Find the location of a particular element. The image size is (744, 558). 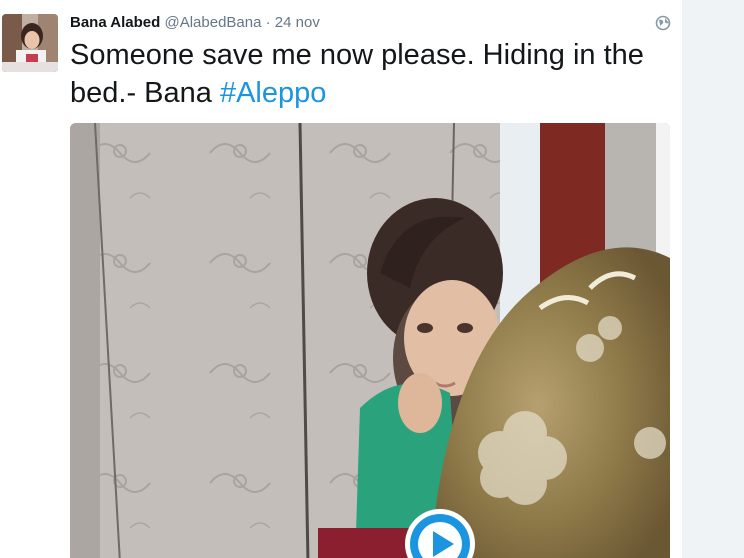

hashtag-link: #Aleppo is located at coordinates (273, 93).